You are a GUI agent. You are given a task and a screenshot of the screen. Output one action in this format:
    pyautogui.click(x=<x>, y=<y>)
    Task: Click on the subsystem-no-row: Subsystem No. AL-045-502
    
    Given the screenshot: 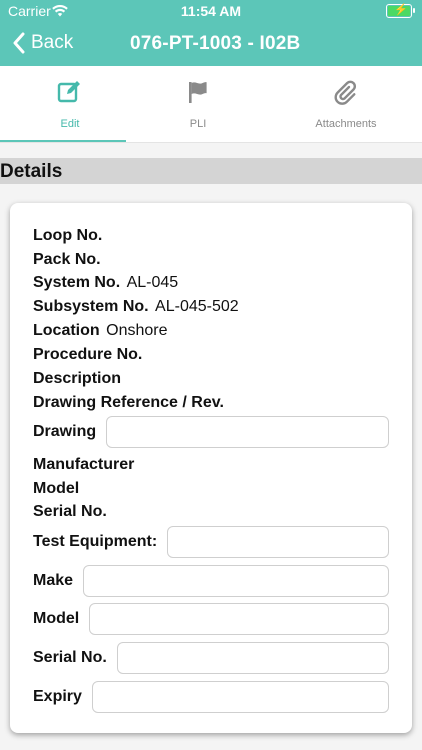 What is the action you would take?
    pyautogui.click(x=136, y=307)
    